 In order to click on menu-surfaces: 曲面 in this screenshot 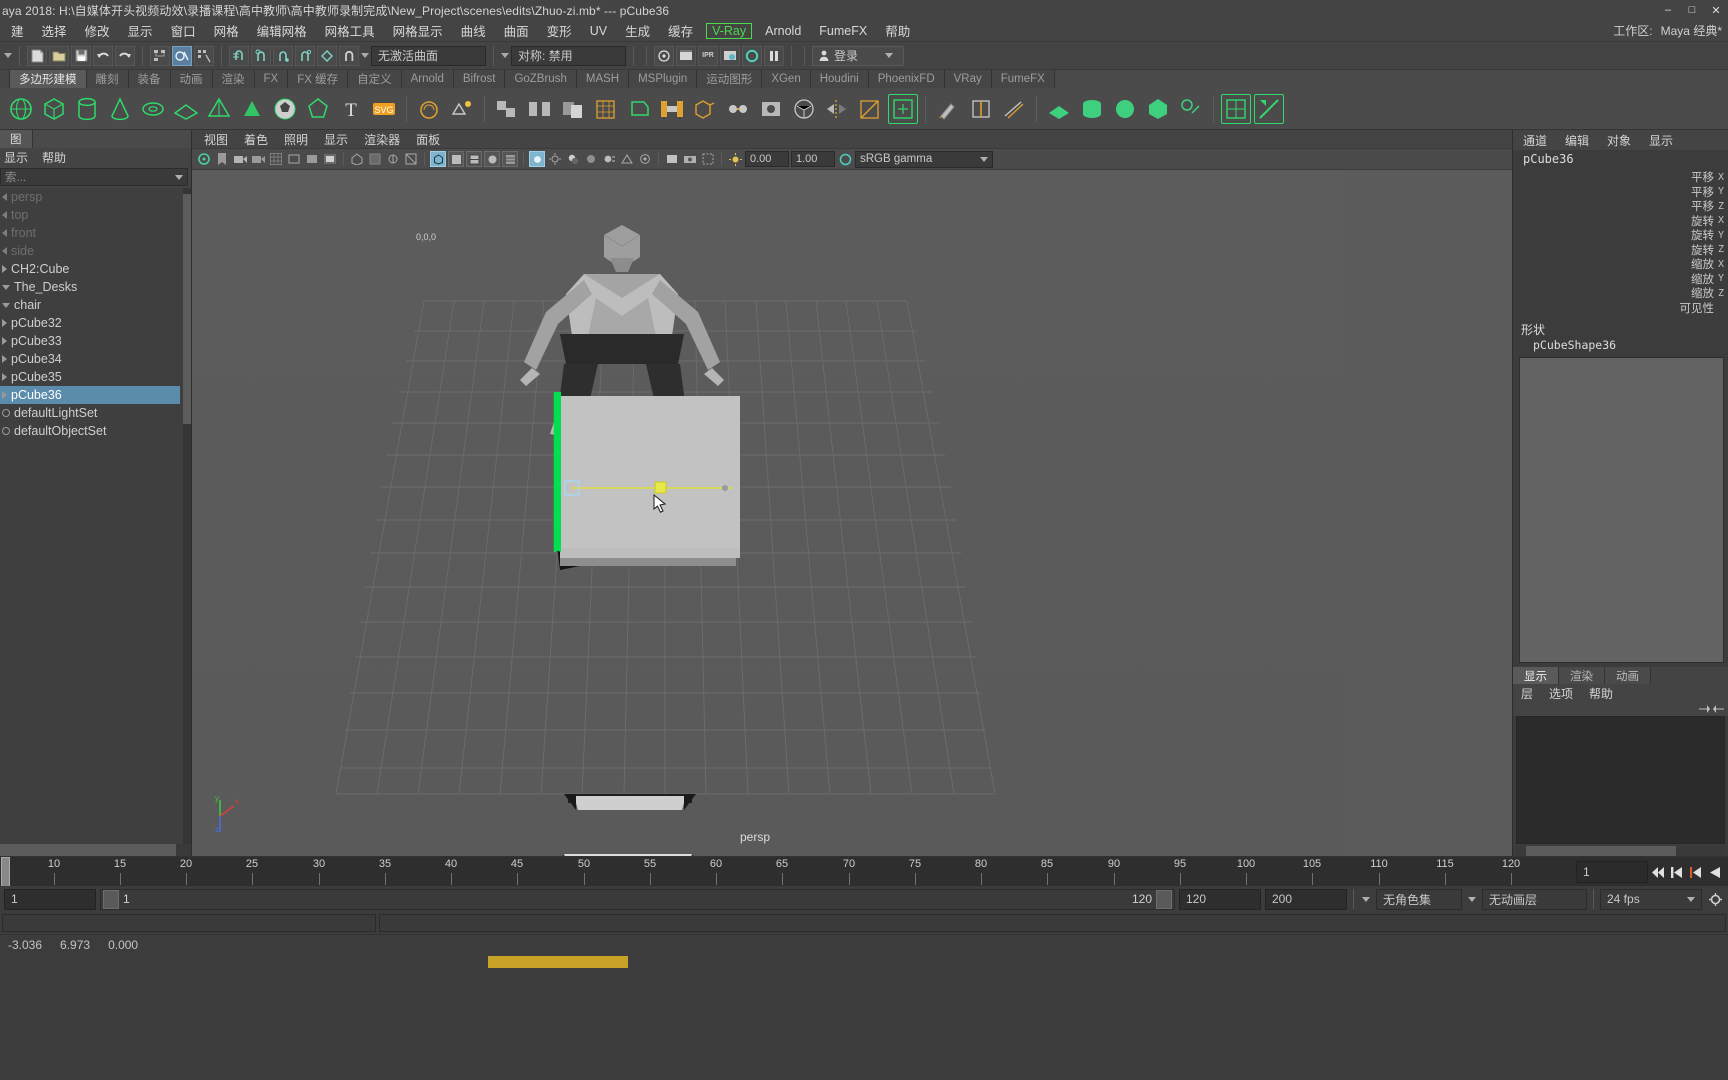, I will do `click(516, 30)`.